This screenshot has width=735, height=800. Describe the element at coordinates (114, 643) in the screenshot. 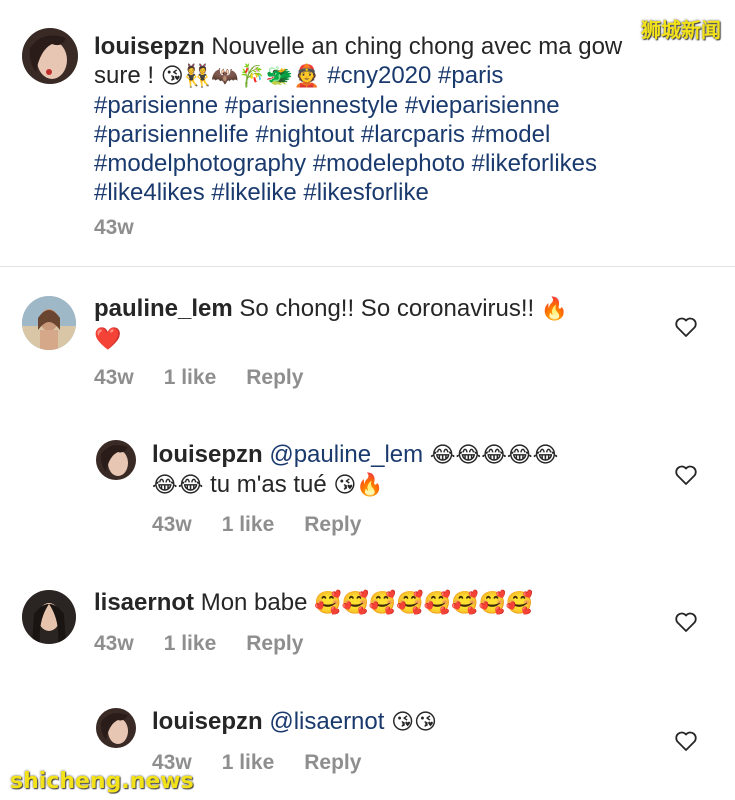

I see `comment-3-timestamp: 43w` at that location.